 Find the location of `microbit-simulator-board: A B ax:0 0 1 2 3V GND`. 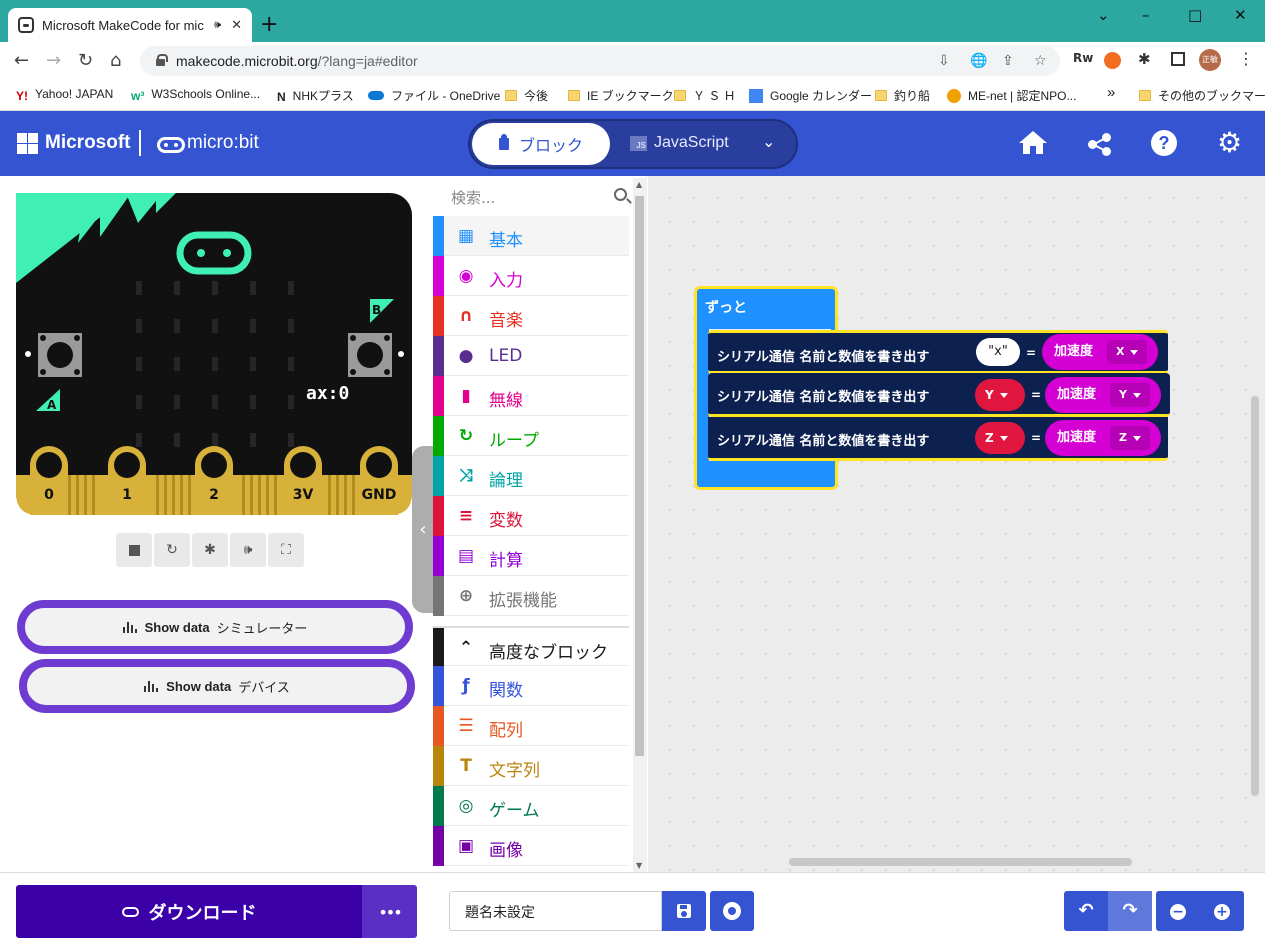

microbit-simulator-board: A B ax:0 0 1 2 3V GND is located at coordinates (214, 354).